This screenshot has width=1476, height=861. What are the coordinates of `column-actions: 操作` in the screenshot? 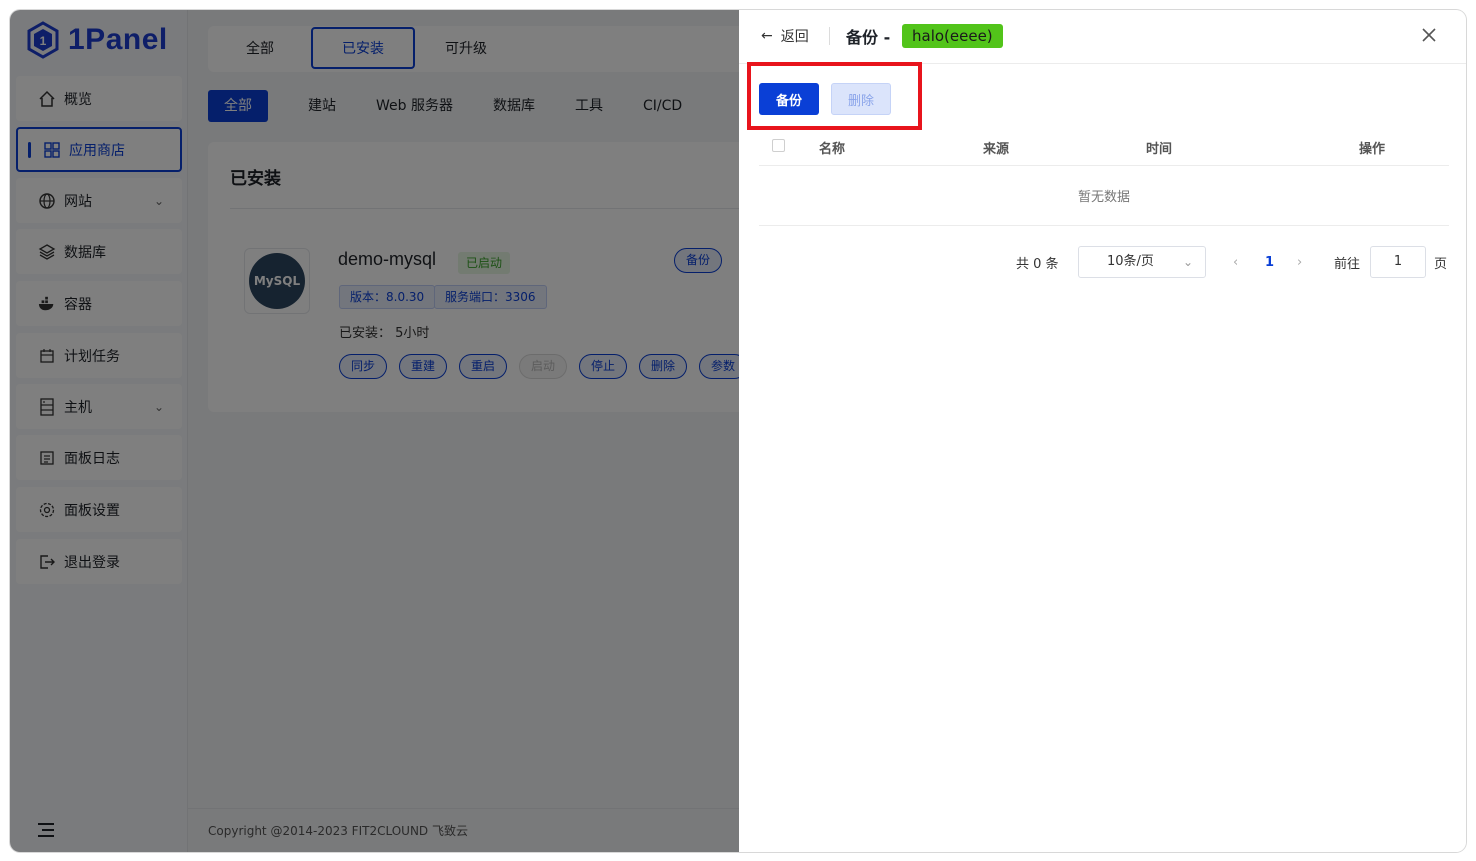 It's located at (1372, 149).